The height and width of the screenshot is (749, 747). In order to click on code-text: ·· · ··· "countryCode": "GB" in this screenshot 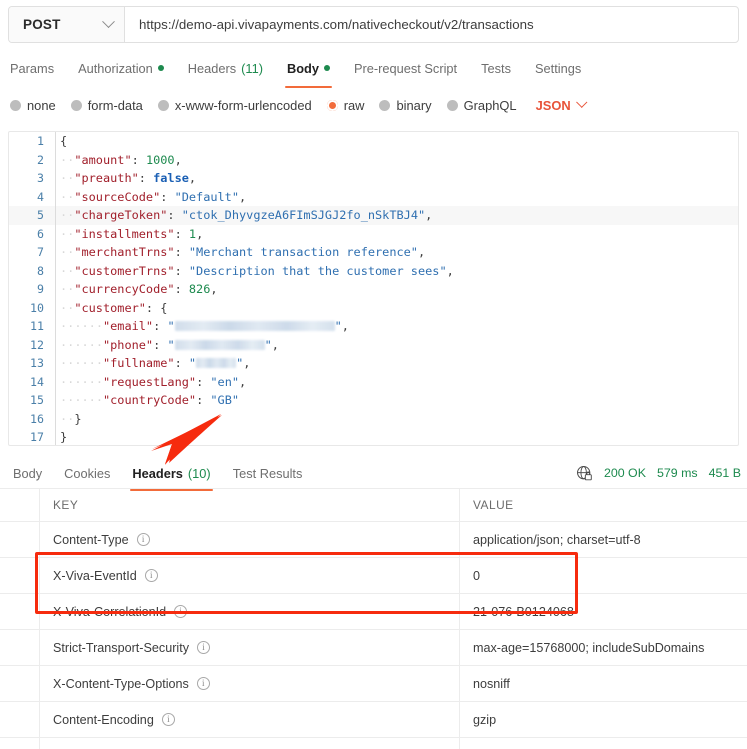, I will do `click(396, 400)`.